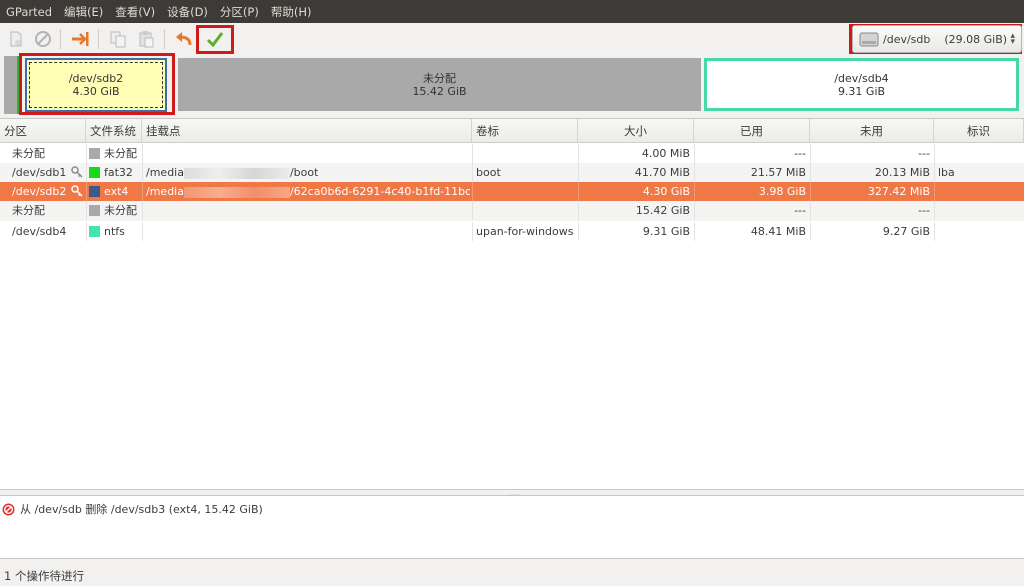  I want to click on delete-partition-button, so click(43, 39).